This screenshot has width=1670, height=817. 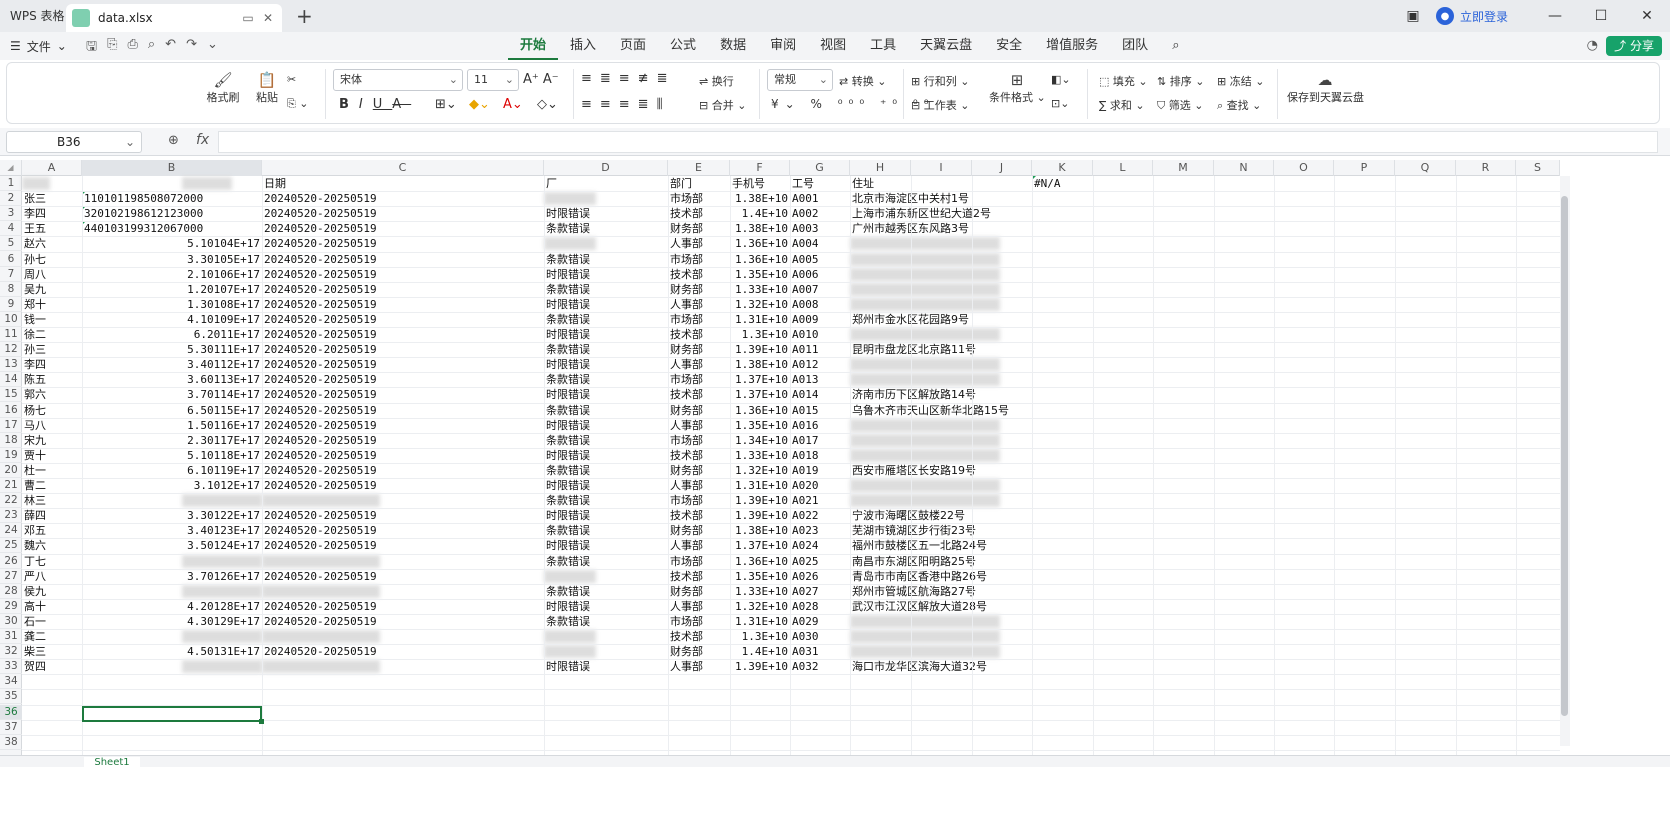 What do you see at coordinates (1183, 168) in the screenshot?
I see `column-header-m: M` at bounding box center [1183, 168].